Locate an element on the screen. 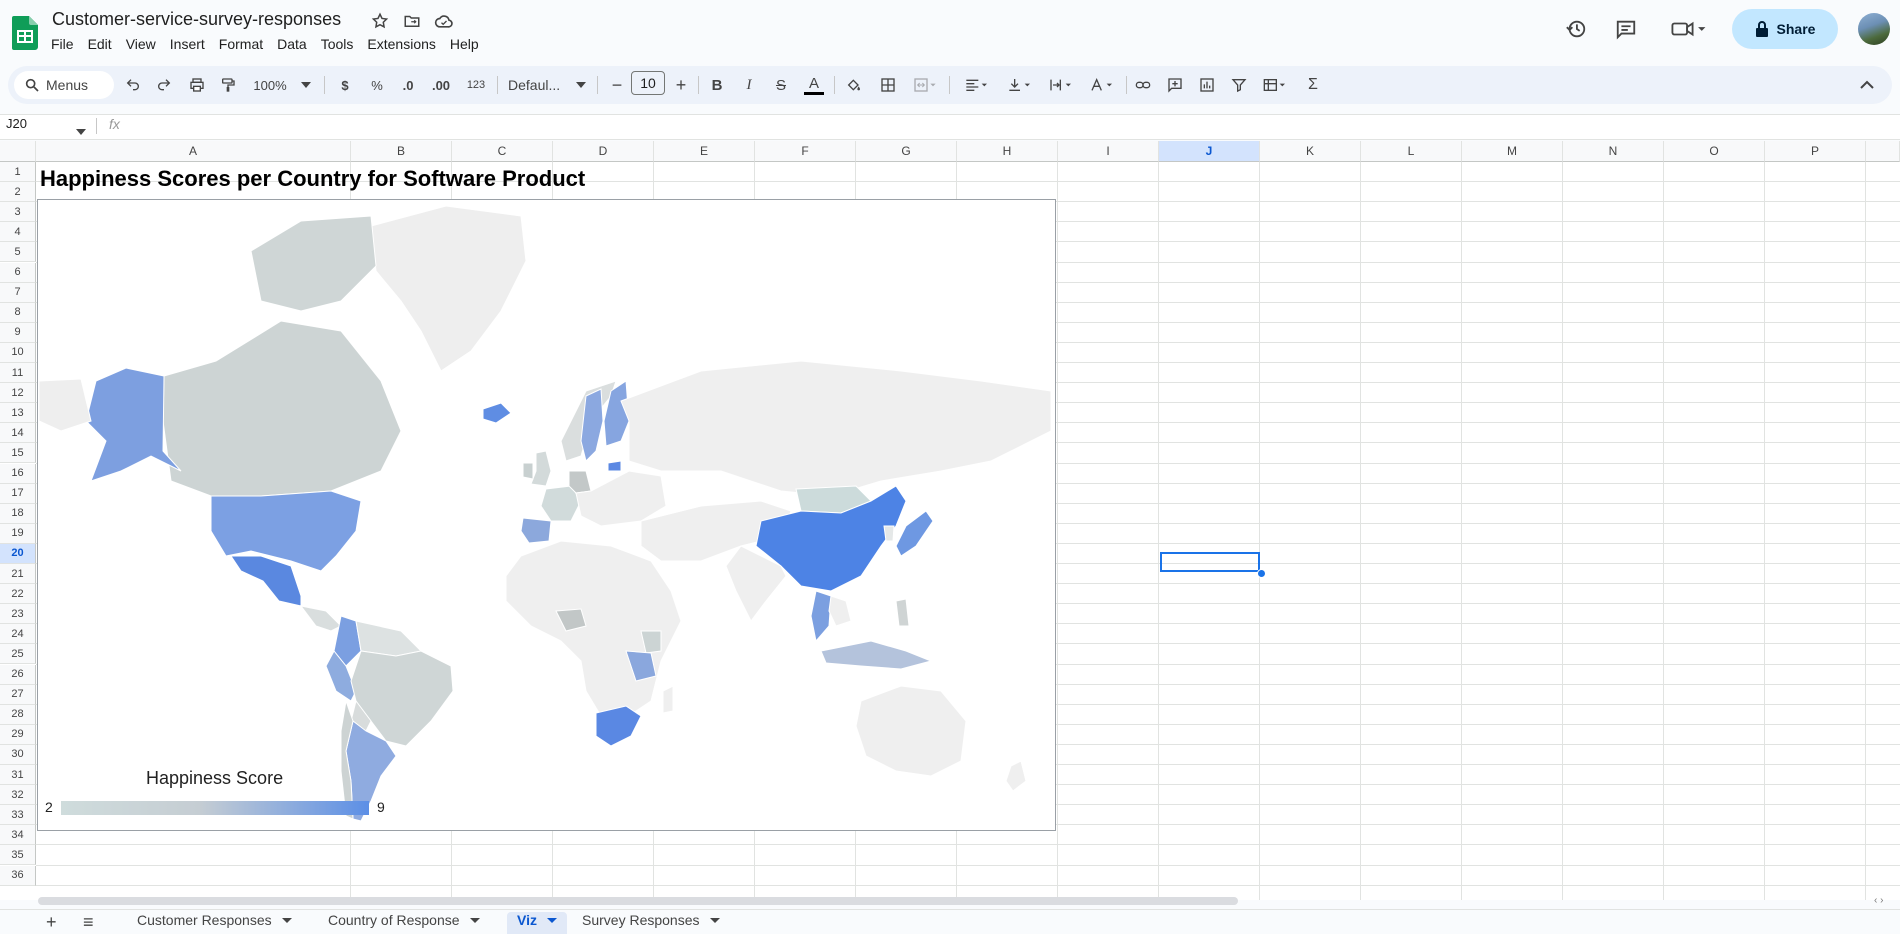 The image size is (1900, 934). text-color-button: A is located at coordinates (814, 85).